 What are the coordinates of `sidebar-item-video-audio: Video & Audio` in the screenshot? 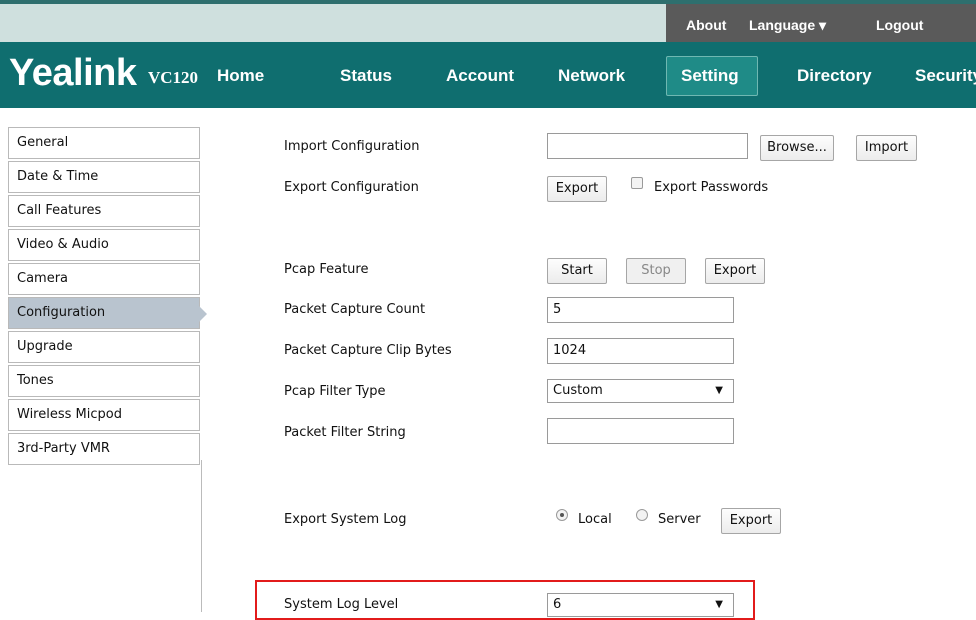 It's located at (104, 245).